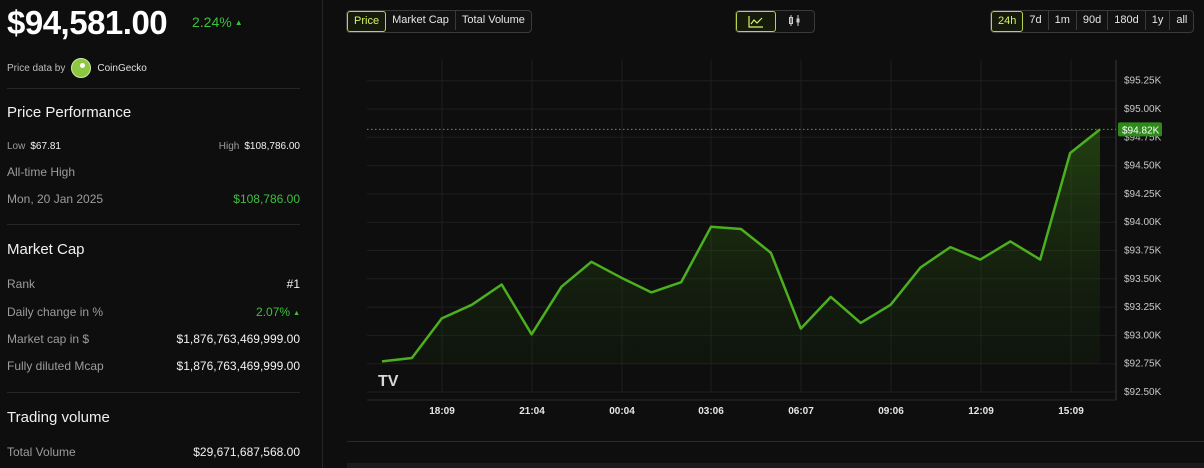 The image size is (1204, 468). What do you see at coordinates (1143, 307) in the screenshot?
I see `y-tick-label: $93.25K` at bounding box center [1143, 307].